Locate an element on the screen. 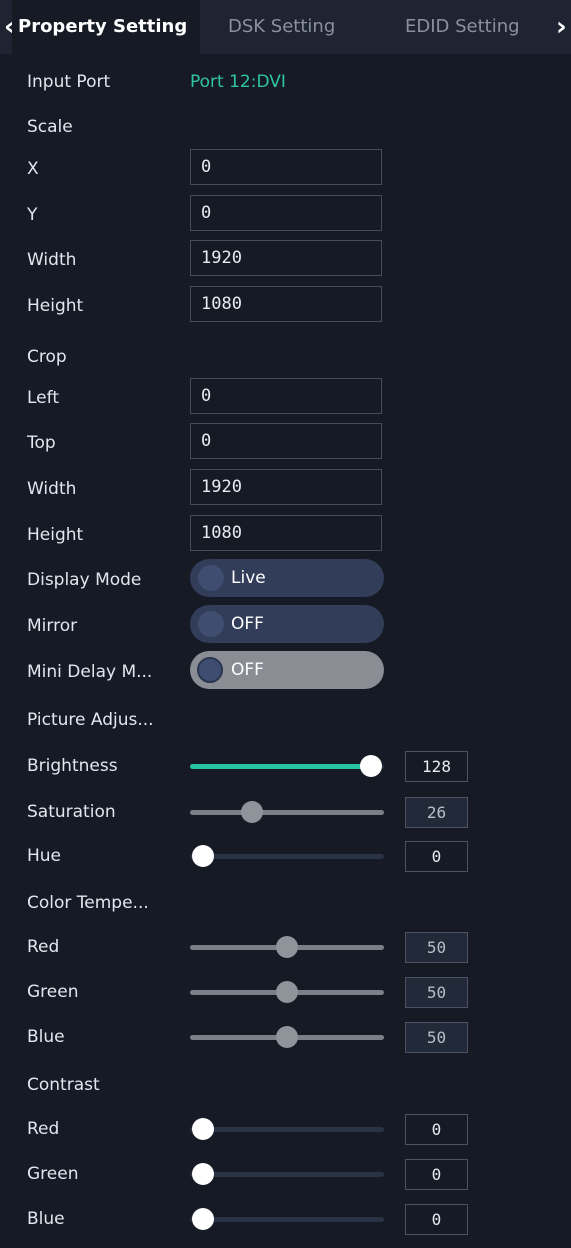  scale-width-label: Width is located at coordinates (52, 260).